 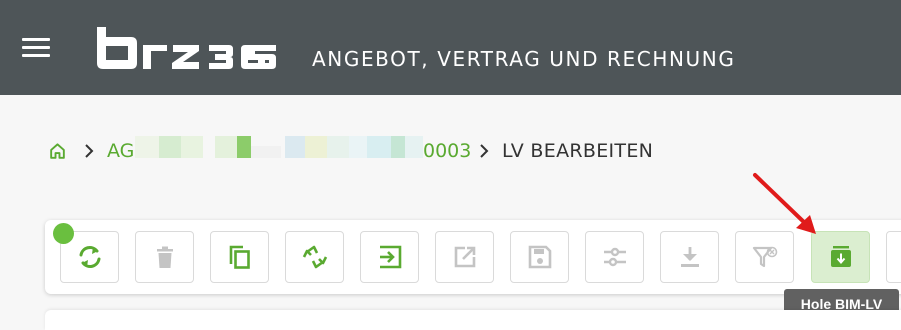 What do you see at coordinates (121, 151) in the screenshot?
I see `project-prefix: AG` at bounding box center [121, 151].